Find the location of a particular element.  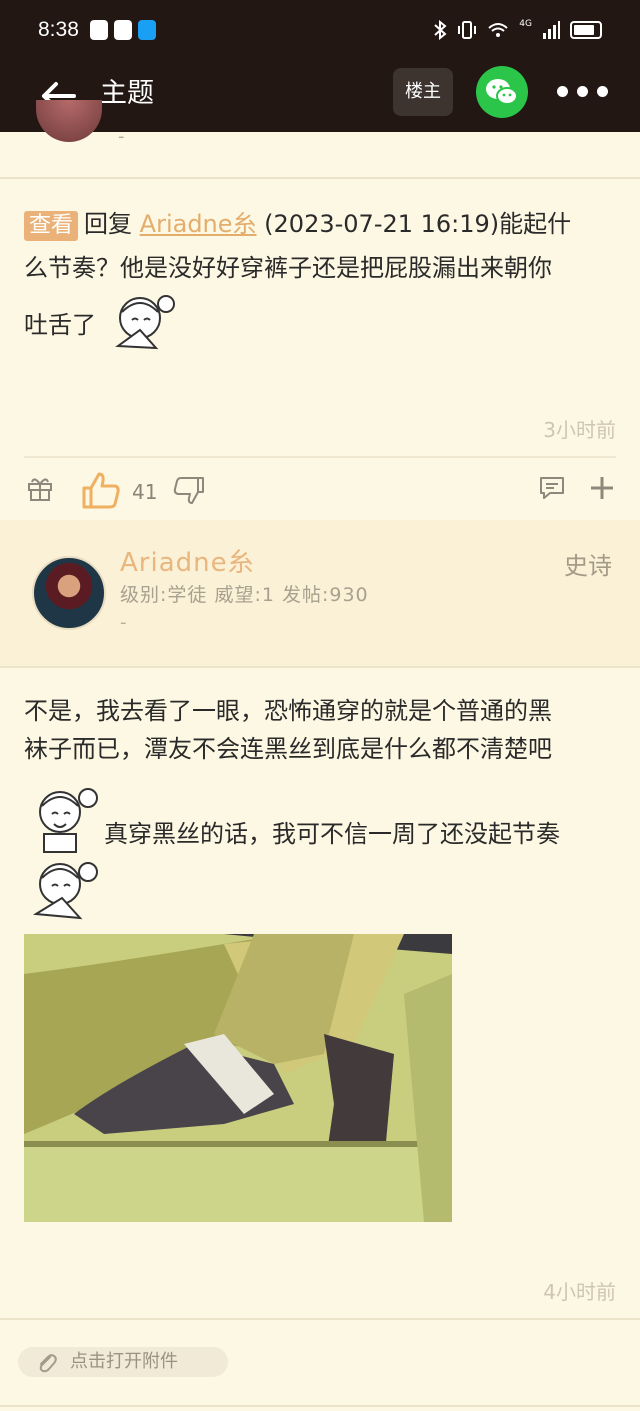

comment-icon is located at coordinates (552, 488).